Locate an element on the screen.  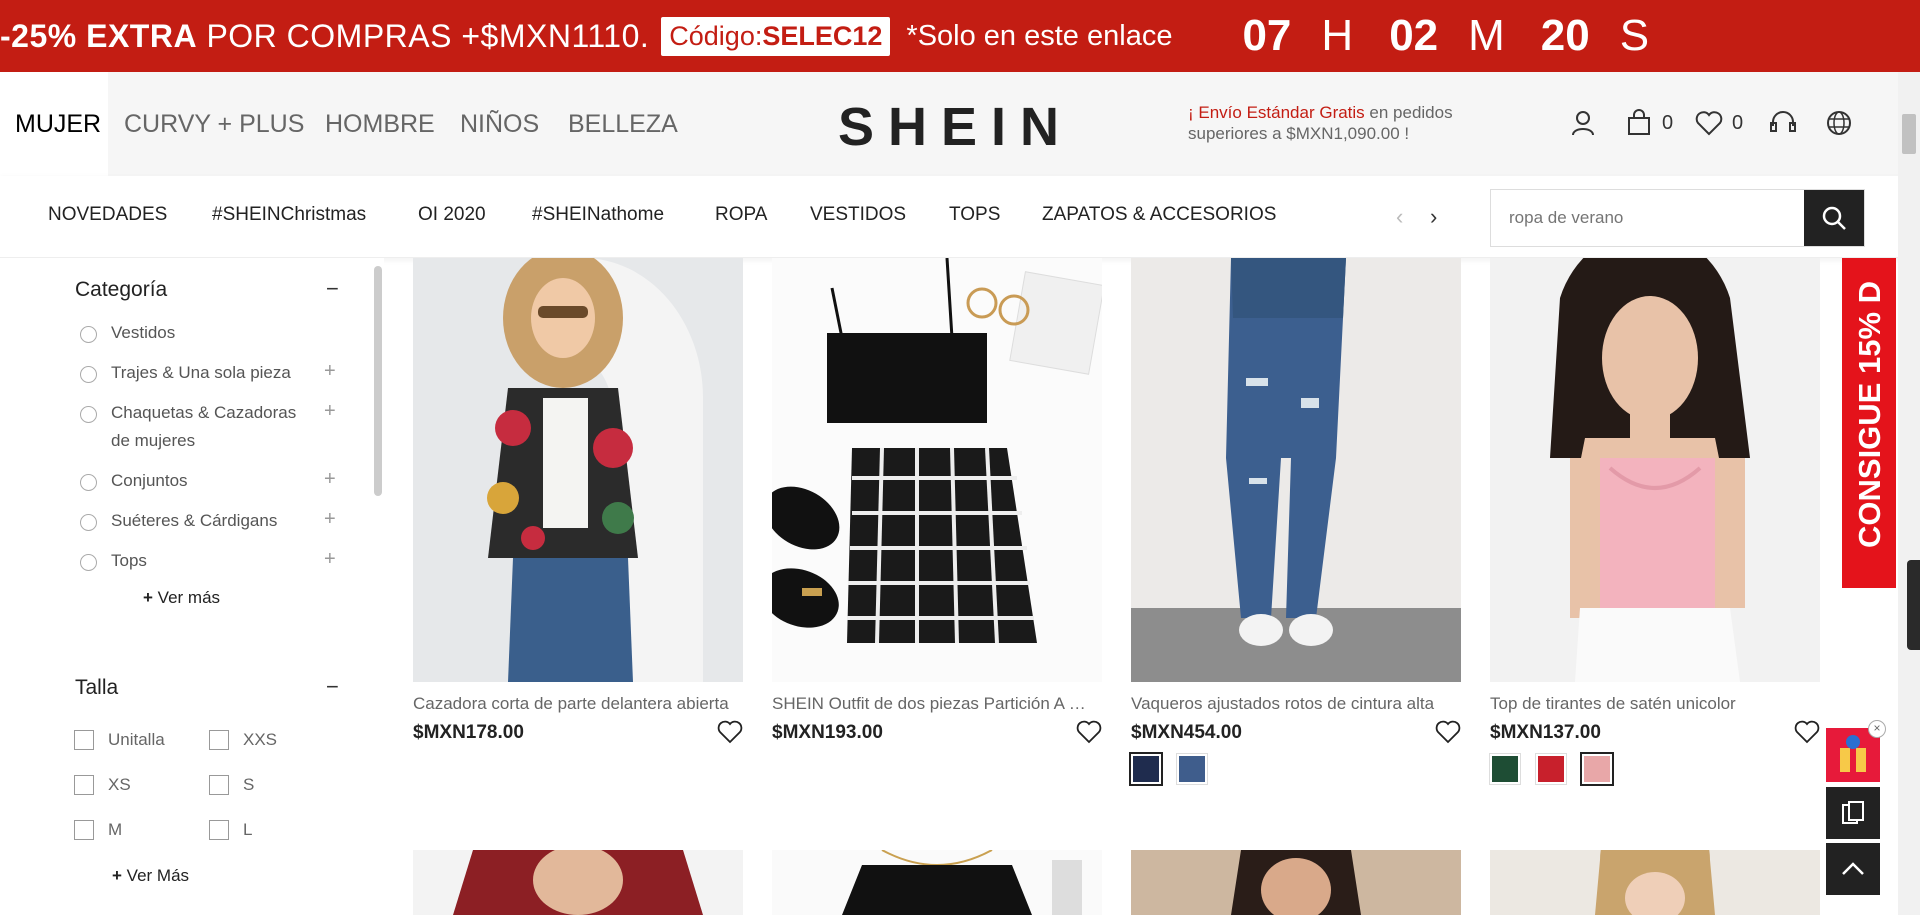
wishlist-button: 0 is located at coordinates (1718, 123).